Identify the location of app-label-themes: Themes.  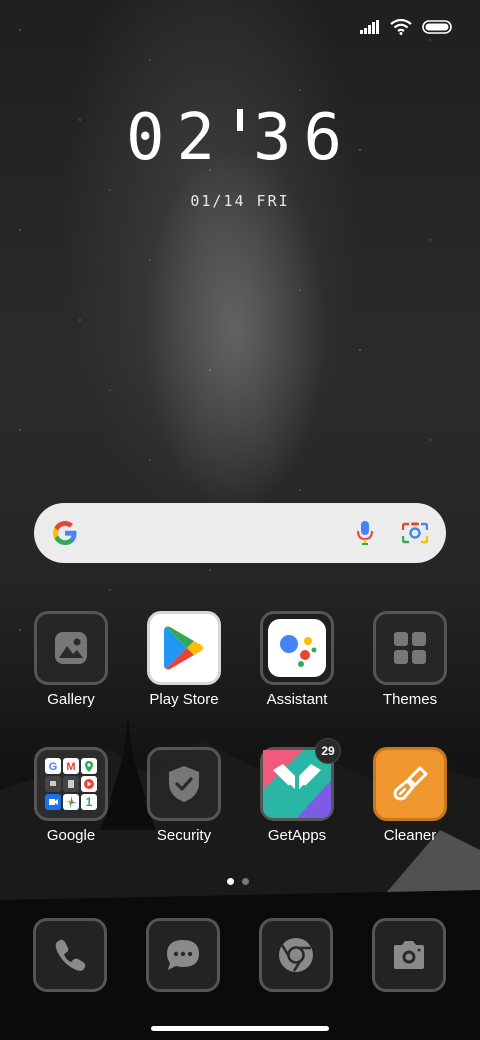
(410, 699).